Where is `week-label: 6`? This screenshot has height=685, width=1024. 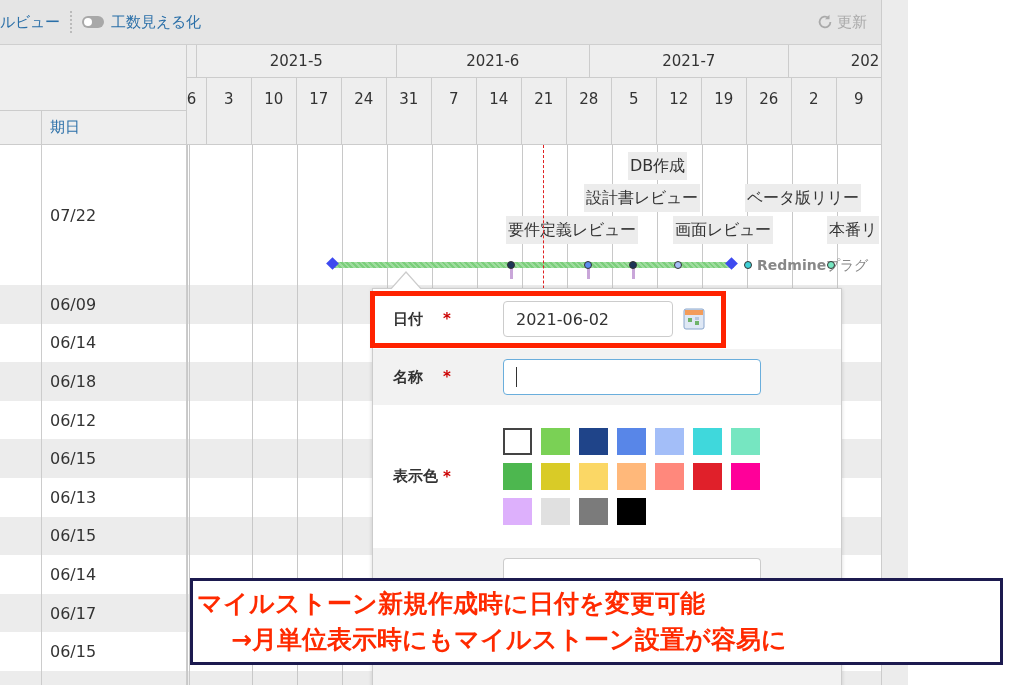
week-label: 6 is located at coordinates (191, 99).